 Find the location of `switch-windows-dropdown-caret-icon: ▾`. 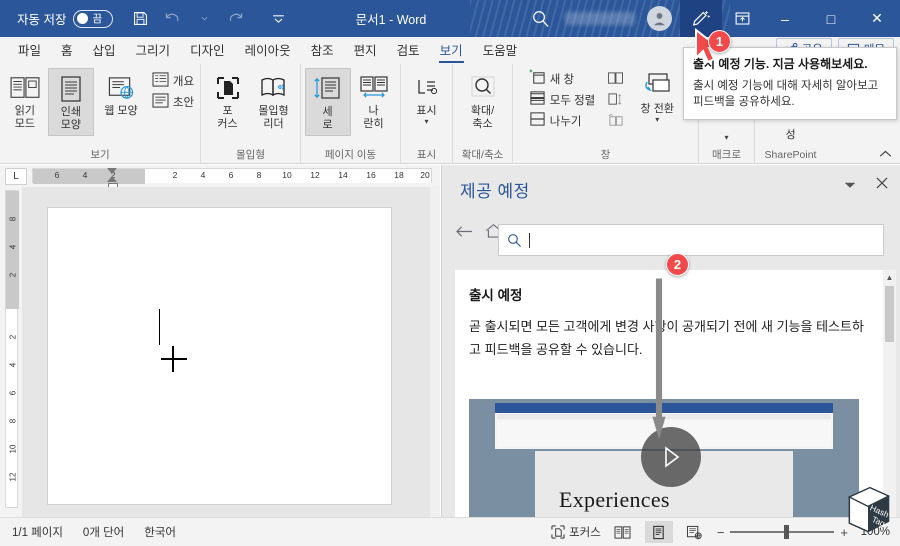

switch-windows-dropdown-caret-icon: ▾ is located at coordinates (657, 120).